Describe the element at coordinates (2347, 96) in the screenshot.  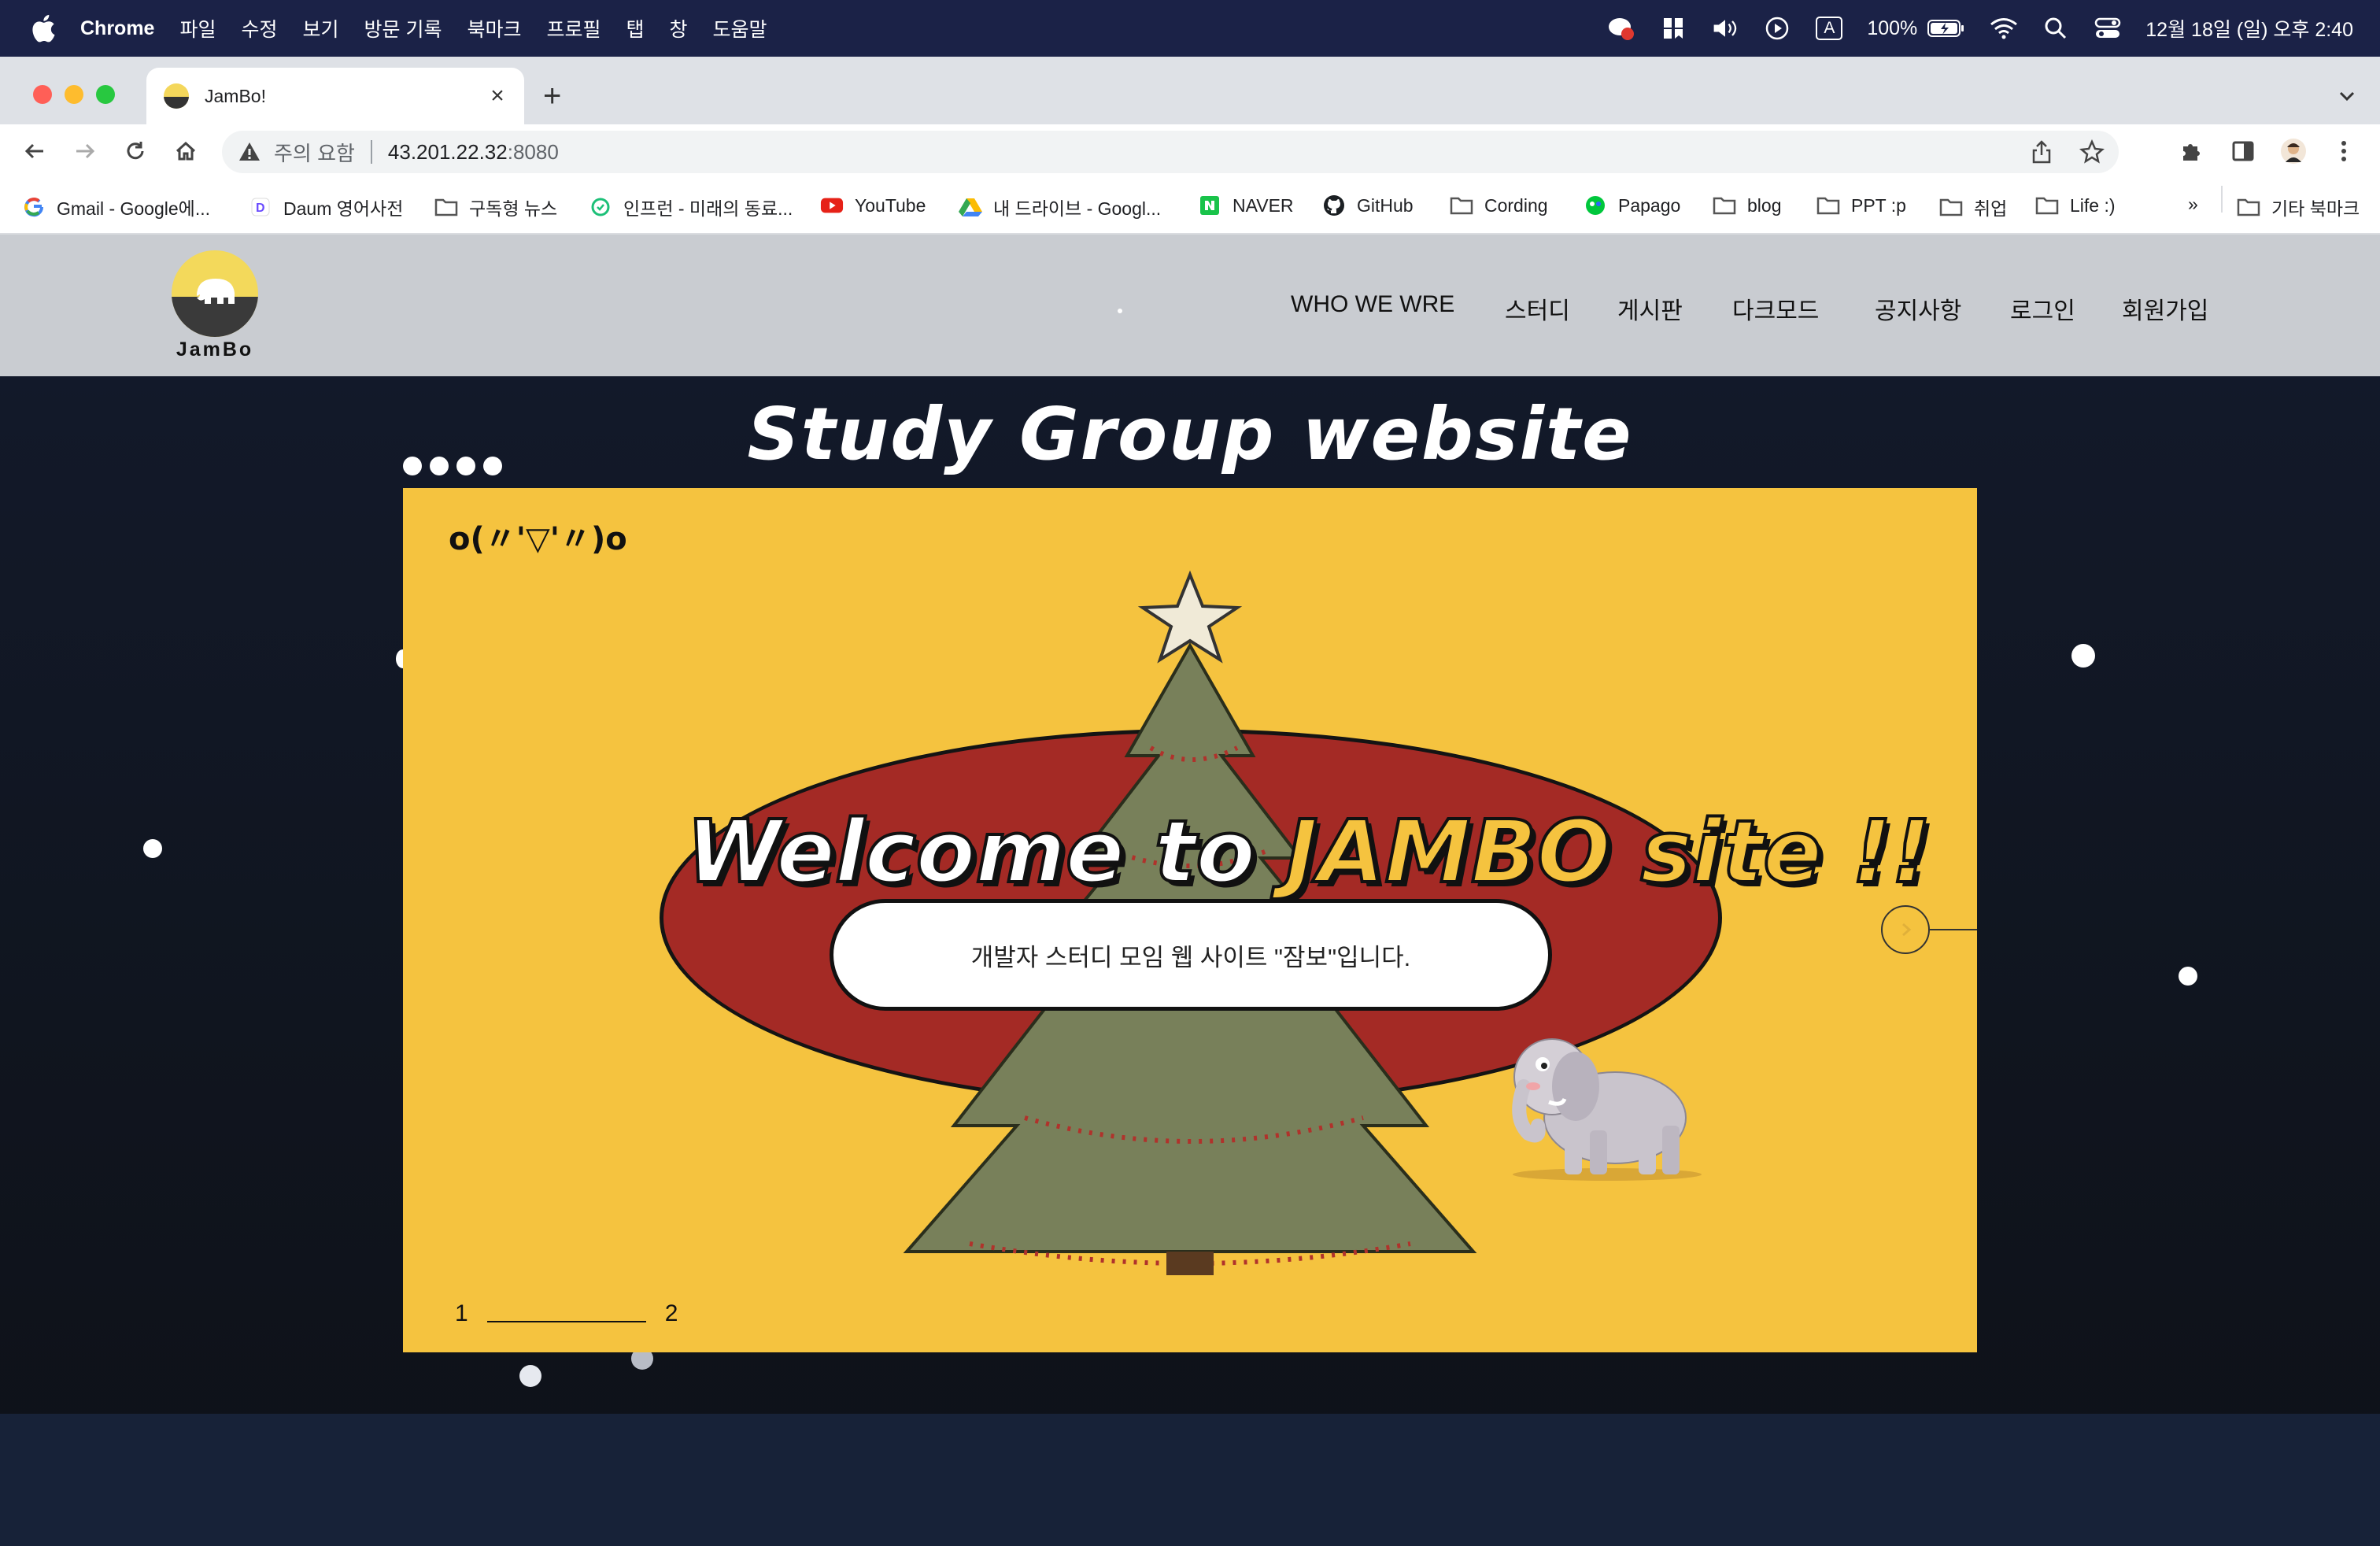
I see `tab-search-chevron-icon` at that location.